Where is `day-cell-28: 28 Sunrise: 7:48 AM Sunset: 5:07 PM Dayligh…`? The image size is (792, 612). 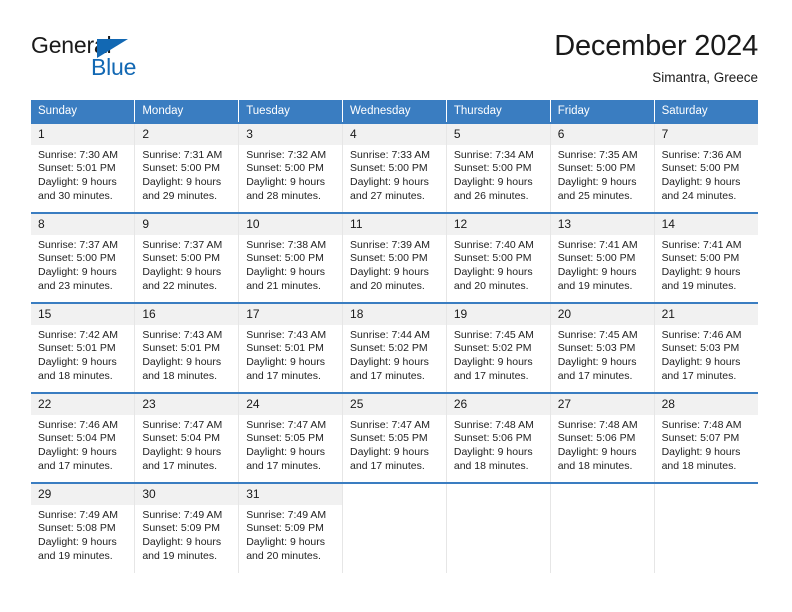 day-cell-28: 28 Sunrise: 7:48 AM Sunset: 5:07 PM Dayligh… is located at coordinates (706, 437).